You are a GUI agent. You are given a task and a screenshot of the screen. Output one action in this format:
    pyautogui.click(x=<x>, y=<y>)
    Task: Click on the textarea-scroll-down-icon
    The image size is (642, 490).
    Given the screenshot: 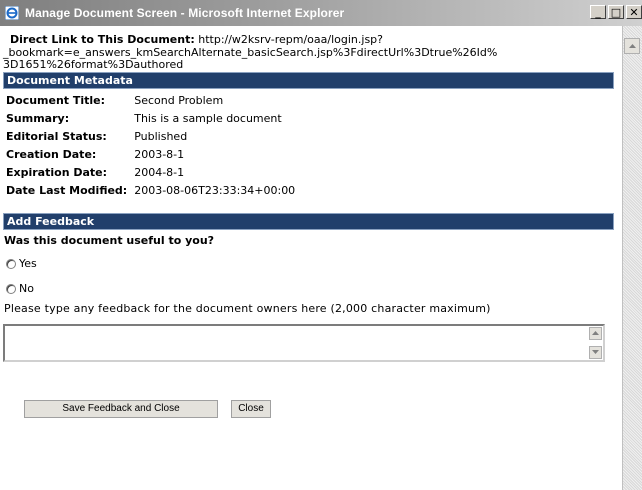 What is the action you would take?
    pyautogui.click(x=595, y=352)
    